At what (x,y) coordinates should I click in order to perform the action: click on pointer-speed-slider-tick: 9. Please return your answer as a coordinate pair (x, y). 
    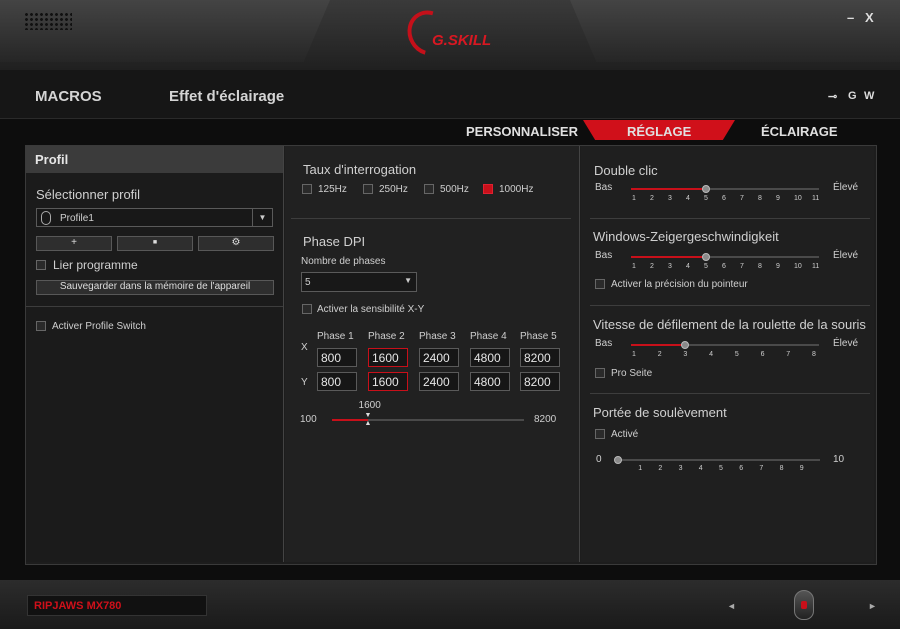
    Looking at the image, I should click on (778, 266).